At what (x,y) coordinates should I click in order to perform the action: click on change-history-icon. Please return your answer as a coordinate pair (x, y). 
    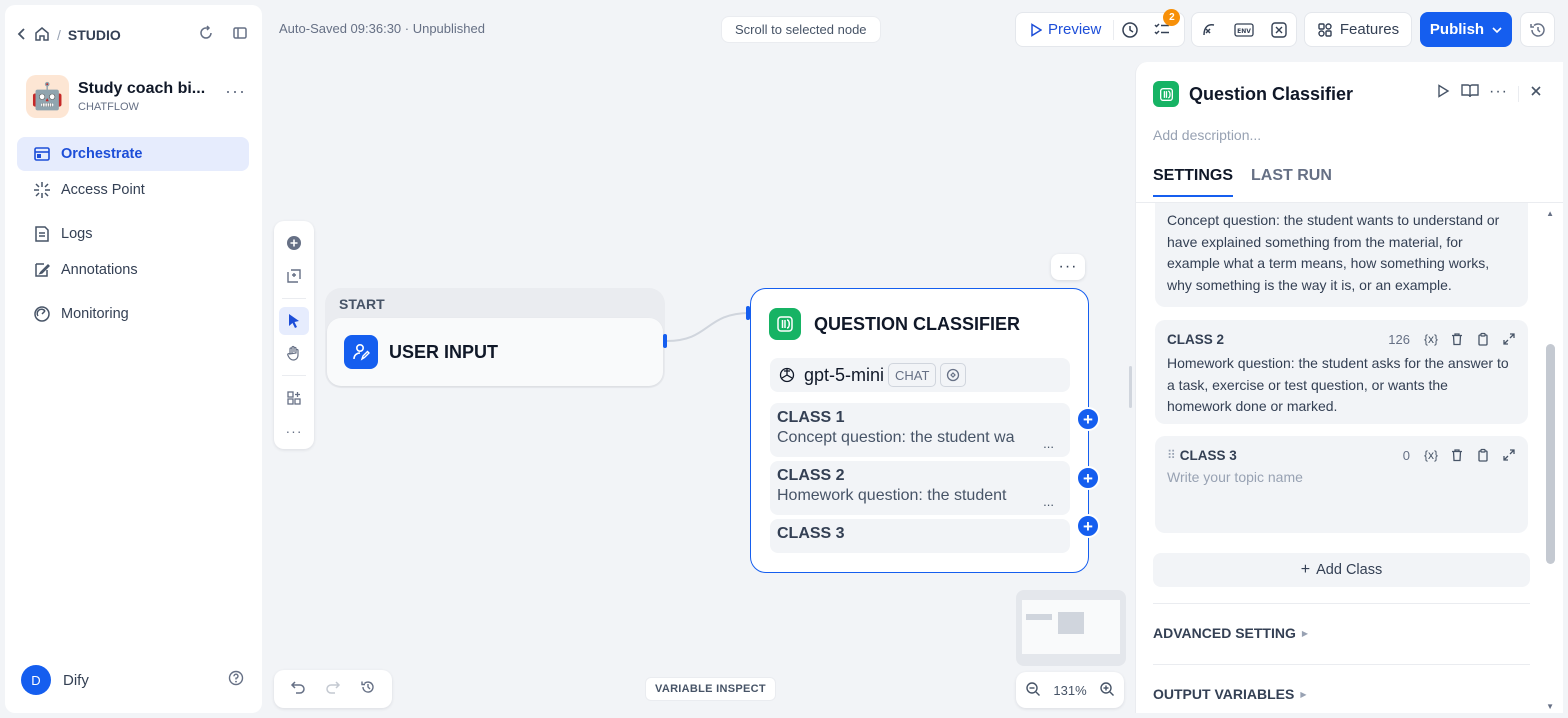
    Looking at the image, I should click on (368, 689).